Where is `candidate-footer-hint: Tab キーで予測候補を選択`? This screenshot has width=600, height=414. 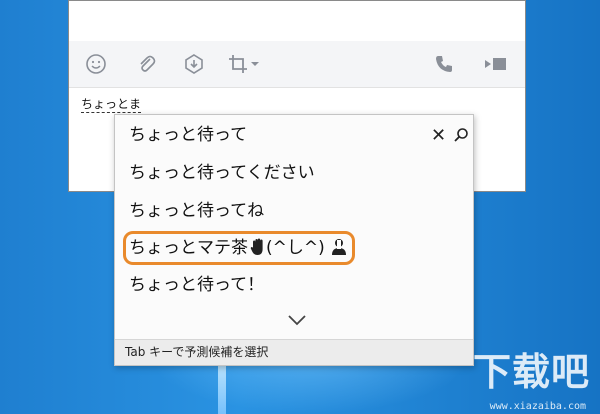 candidate-footer-hint: Tab キーで予測候補を選択 is located at coordinates (294, 352).